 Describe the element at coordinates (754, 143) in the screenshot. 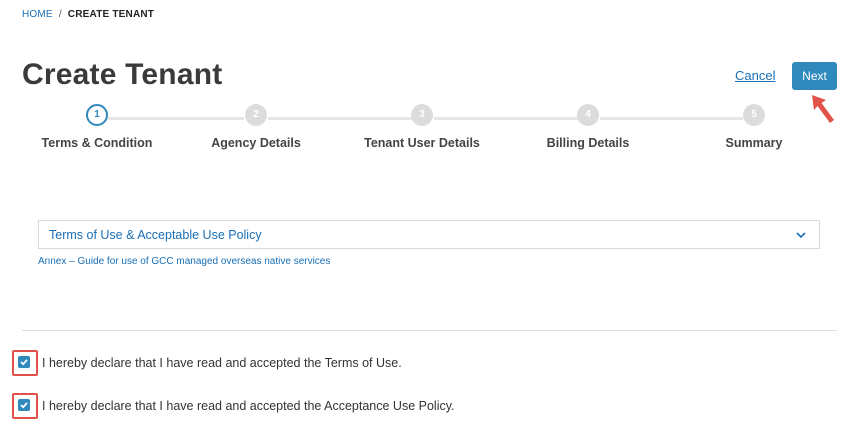

I see `step-label: Summary` at that location.